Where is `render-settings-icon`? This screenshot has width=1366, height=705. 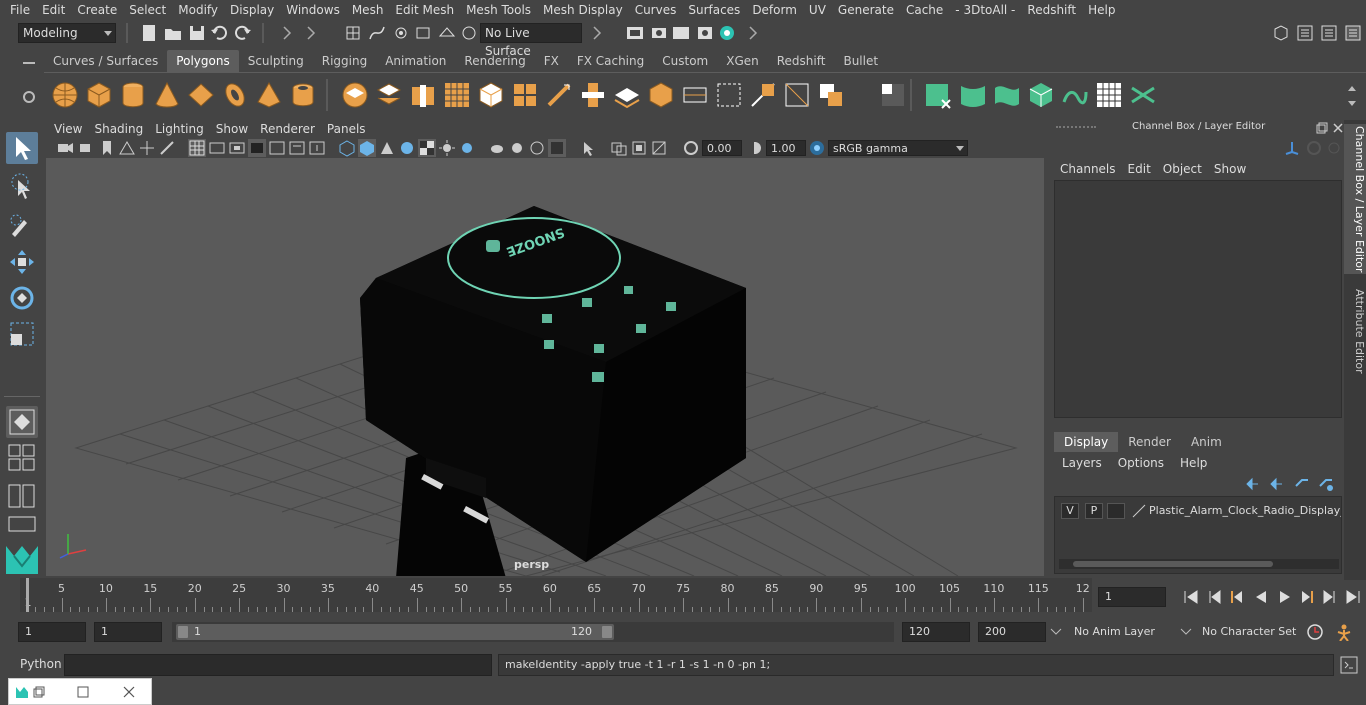
render-settings-icon is located at coordinates (705, 33).